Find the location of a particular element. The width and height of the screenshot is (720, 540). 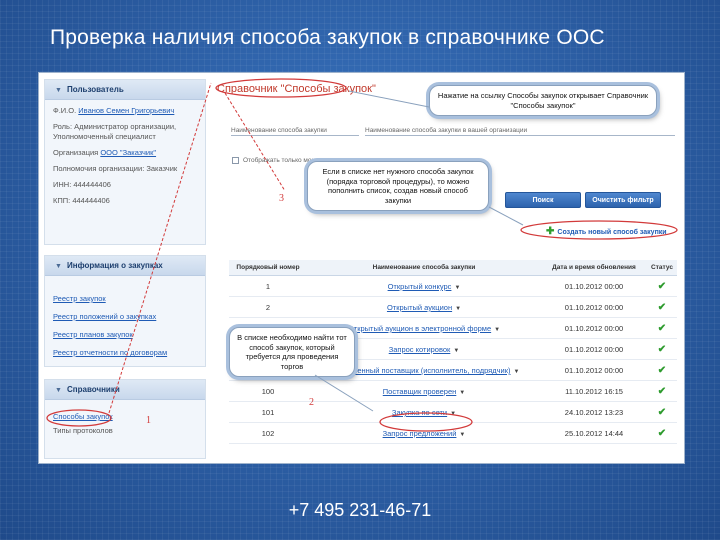

filter-input-method-name is located at coordinates (295, 131).